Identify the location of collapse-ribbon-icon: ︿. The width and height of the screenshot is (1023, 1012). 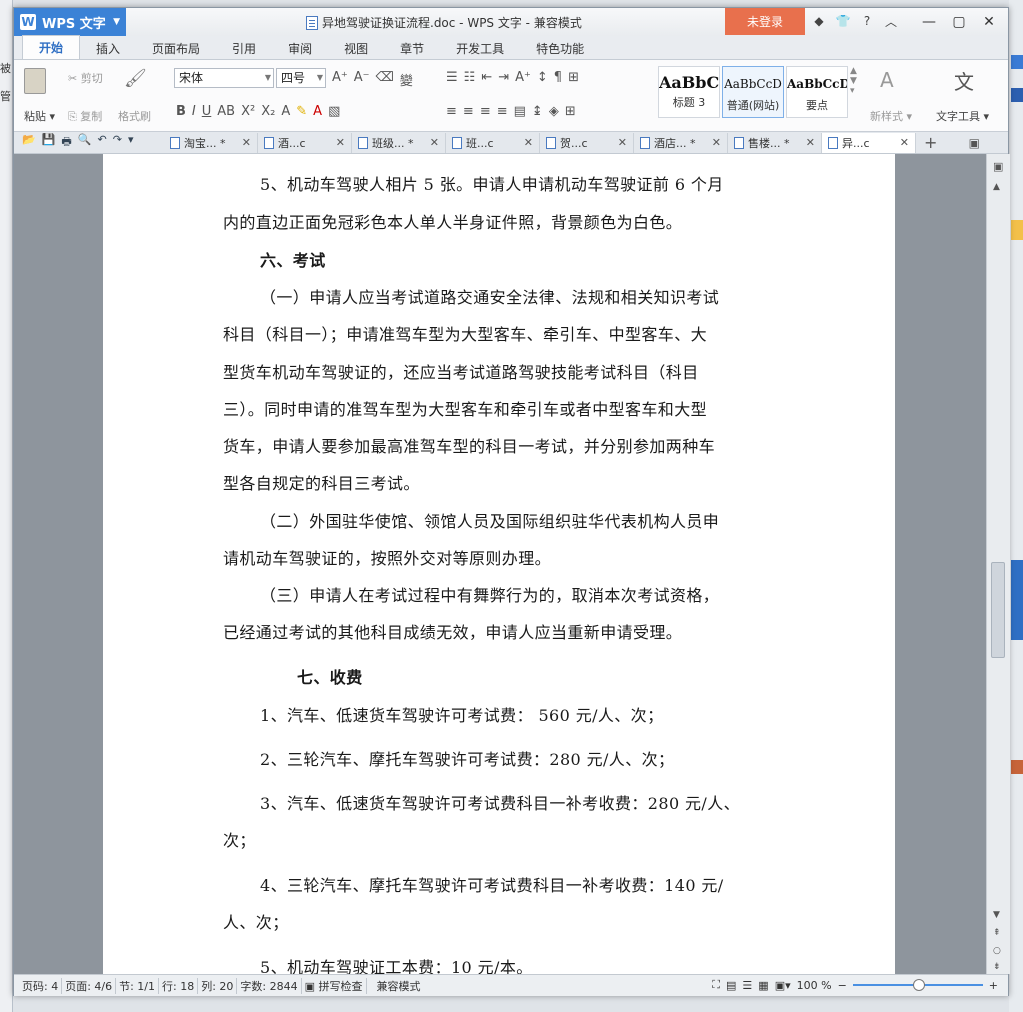
(891, 21).